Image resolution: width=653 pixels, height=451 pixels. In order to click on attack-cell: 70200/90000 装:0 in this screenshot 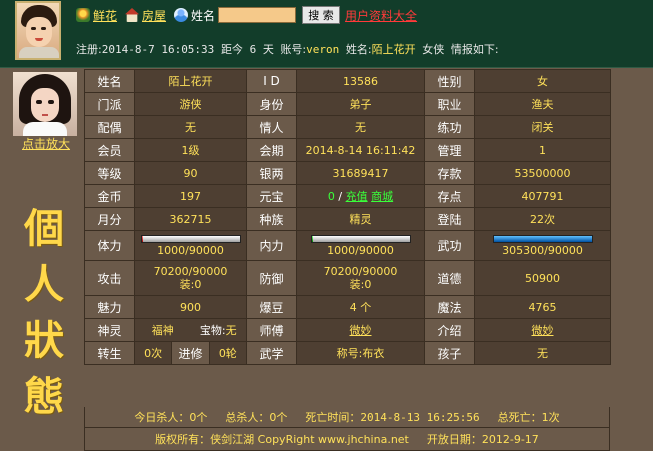, I will do `click(190, 278)`.